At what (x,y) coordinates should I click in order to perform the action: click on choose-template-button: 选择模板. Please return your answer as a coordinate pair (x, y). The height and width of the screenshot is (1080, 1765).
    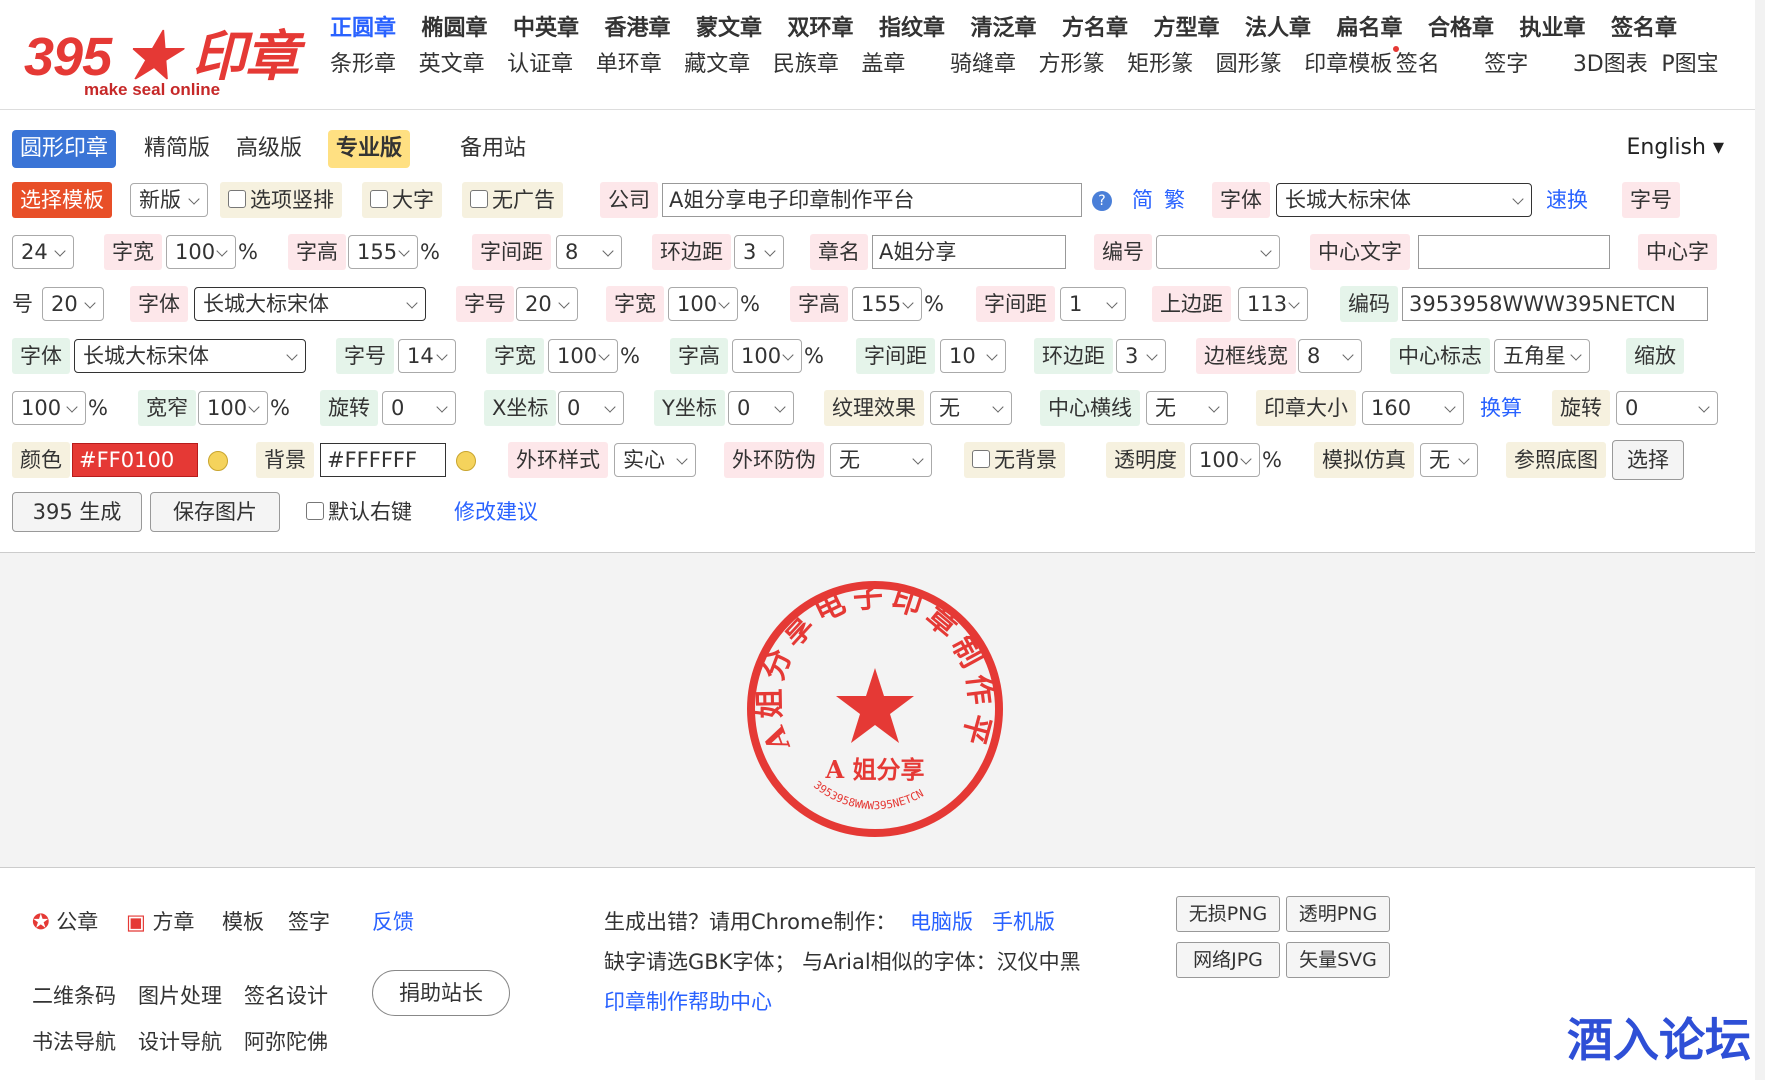
    Looking at the image, I should click on (62, 200).